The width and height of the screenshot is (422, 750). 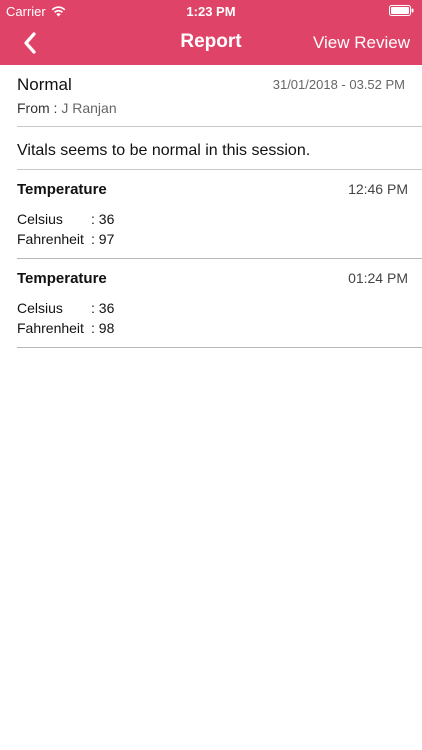 I want to click on report-date: 31/01/2018 - 03.52 PM, so click(x=338, y=84).